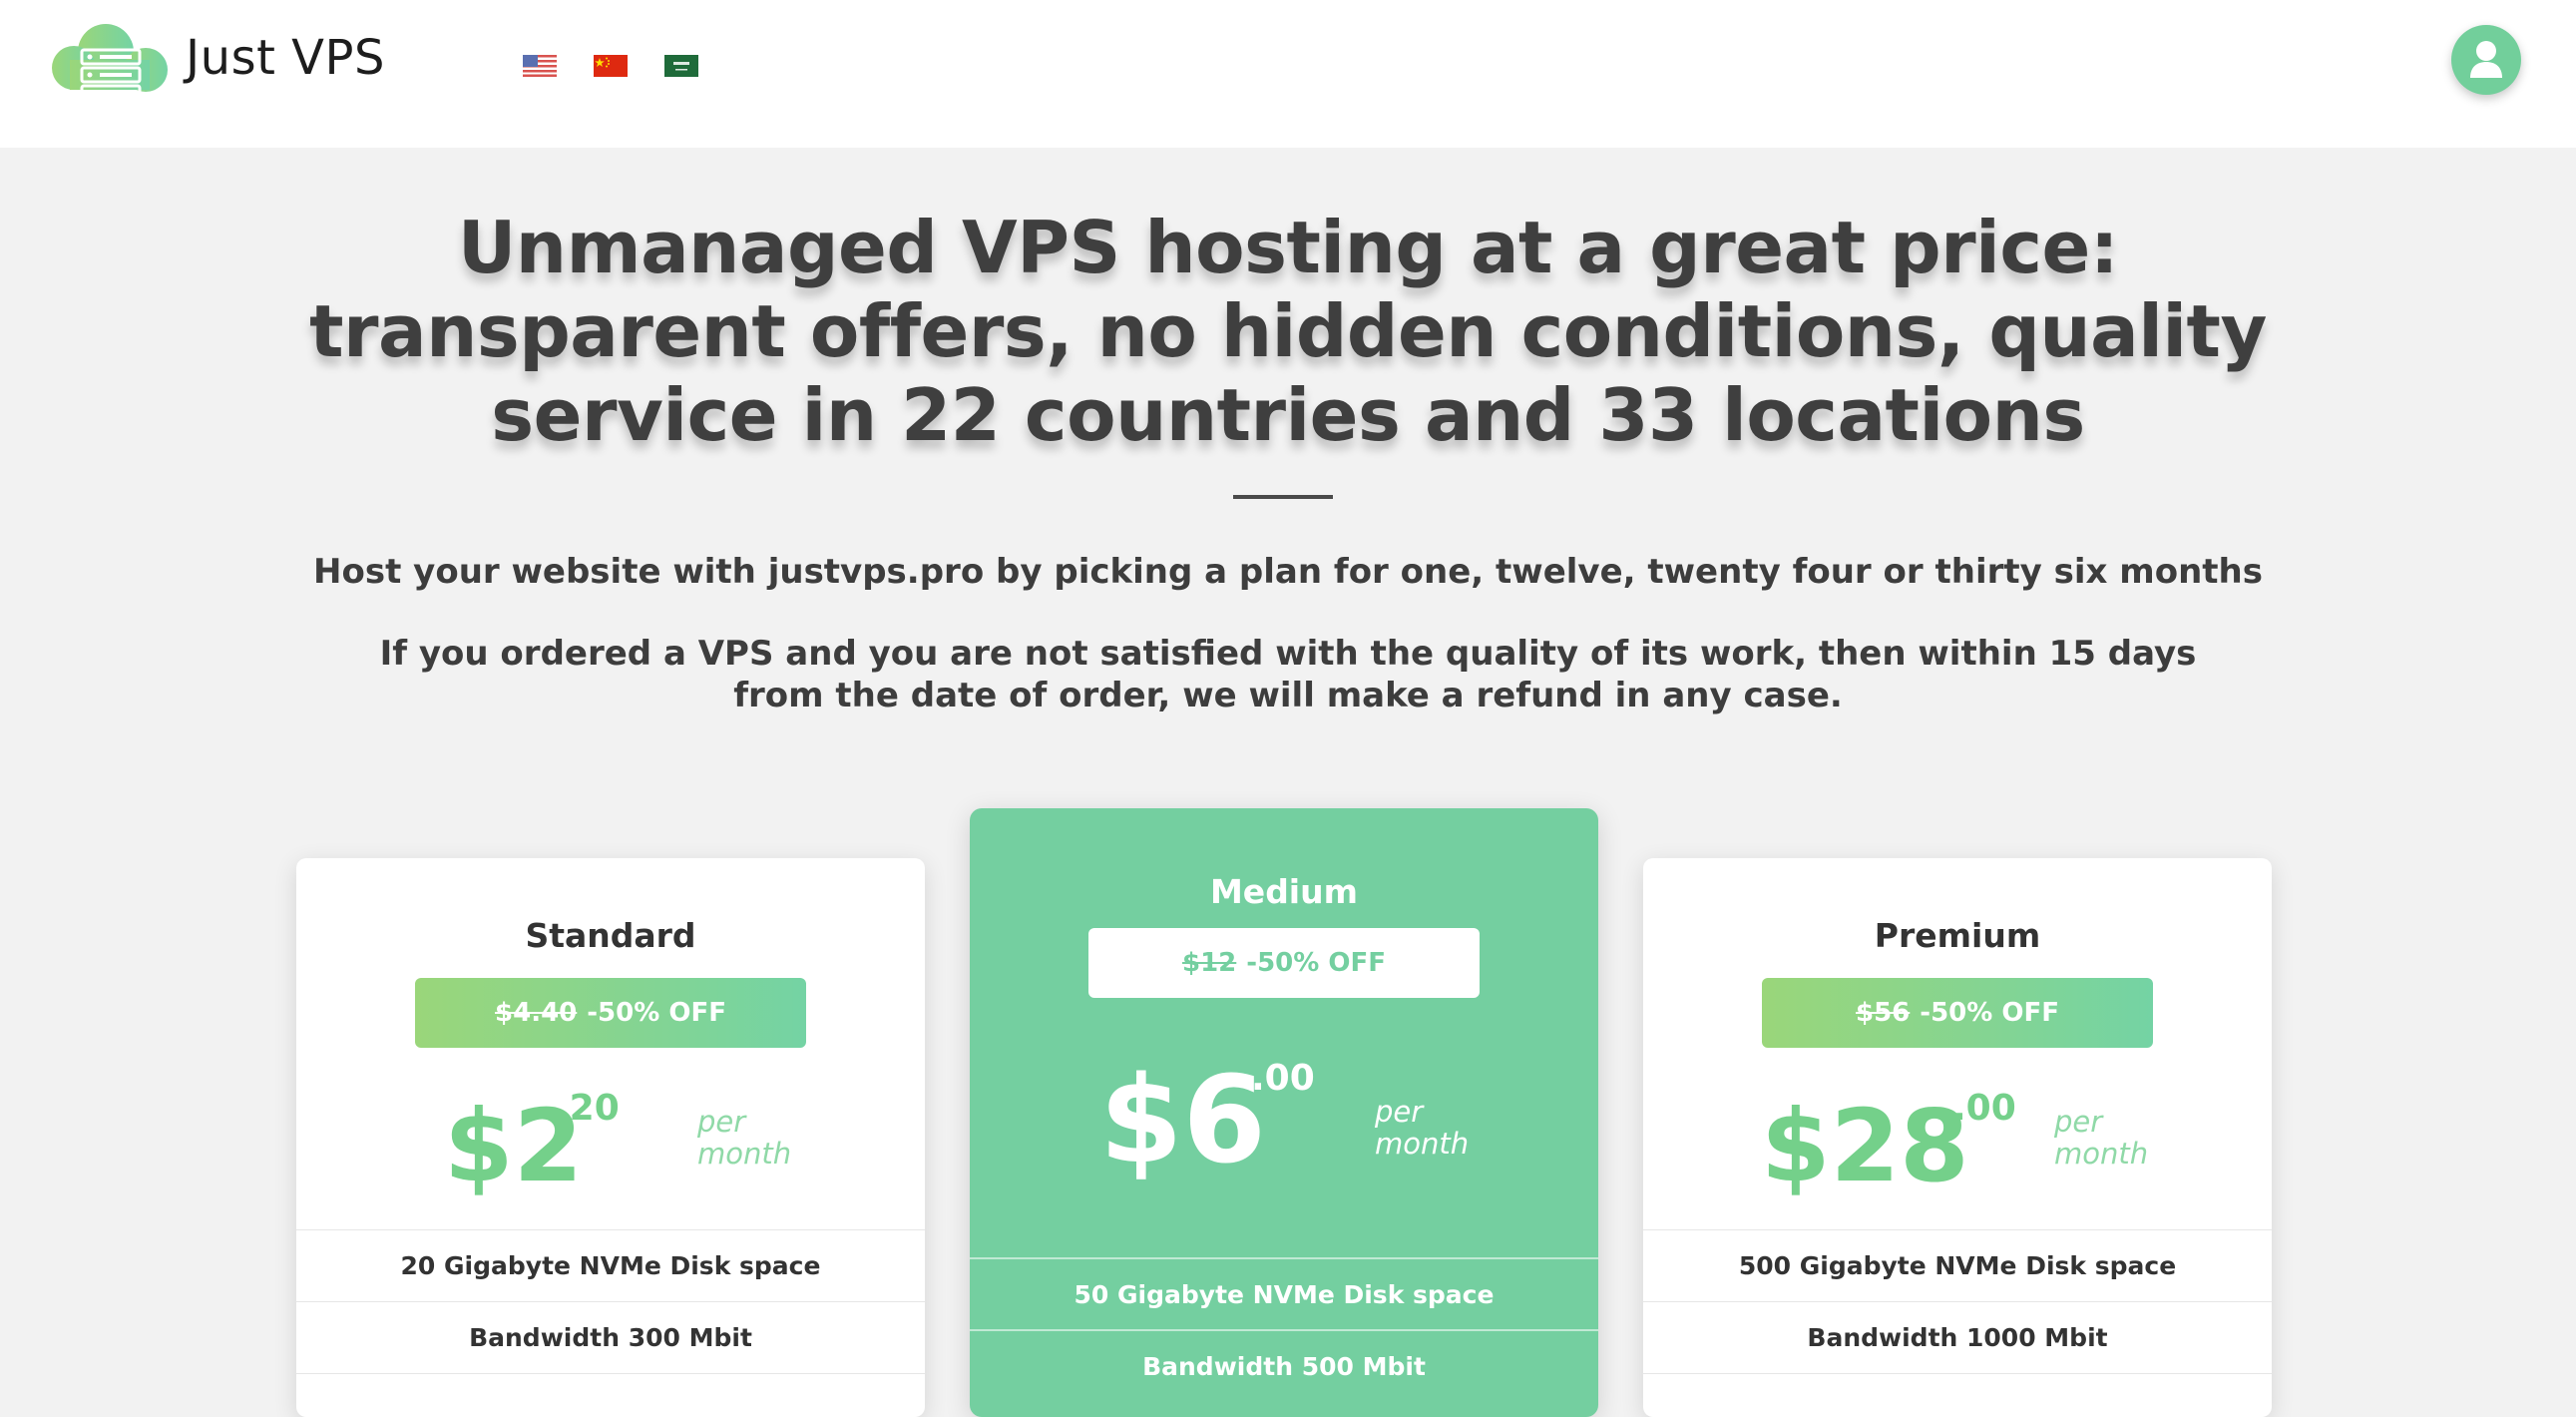 Image resolution: width=2576 pixels, height=1417 pixels. I want to click on price-amount: $28, so click(1865, 1146).